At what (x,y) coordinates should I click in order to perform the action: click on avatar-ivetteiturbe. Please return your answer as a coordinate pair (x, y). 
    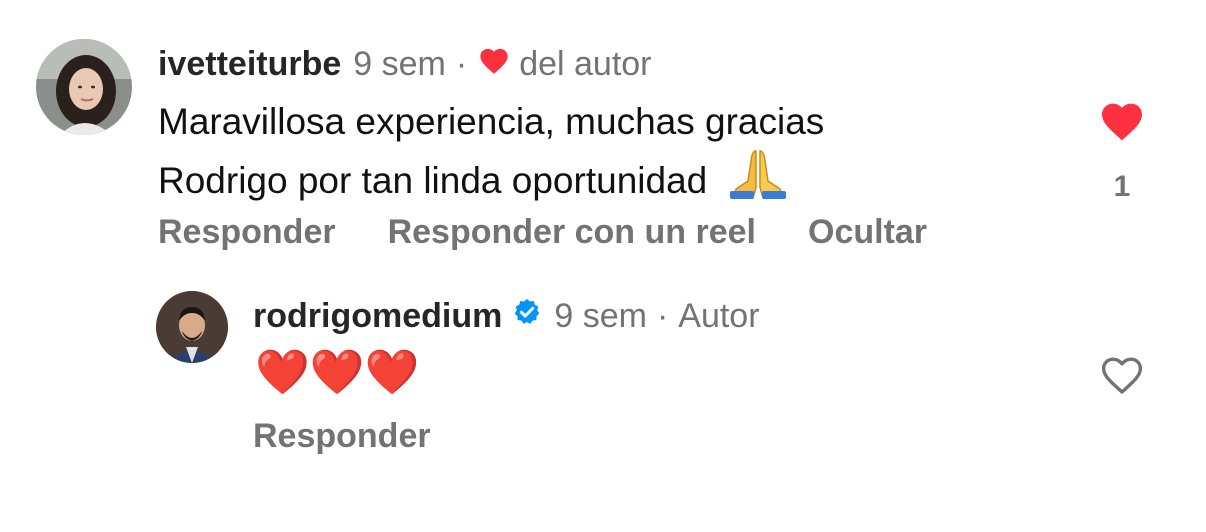
    Looking at the image, I should click on (84, 87).